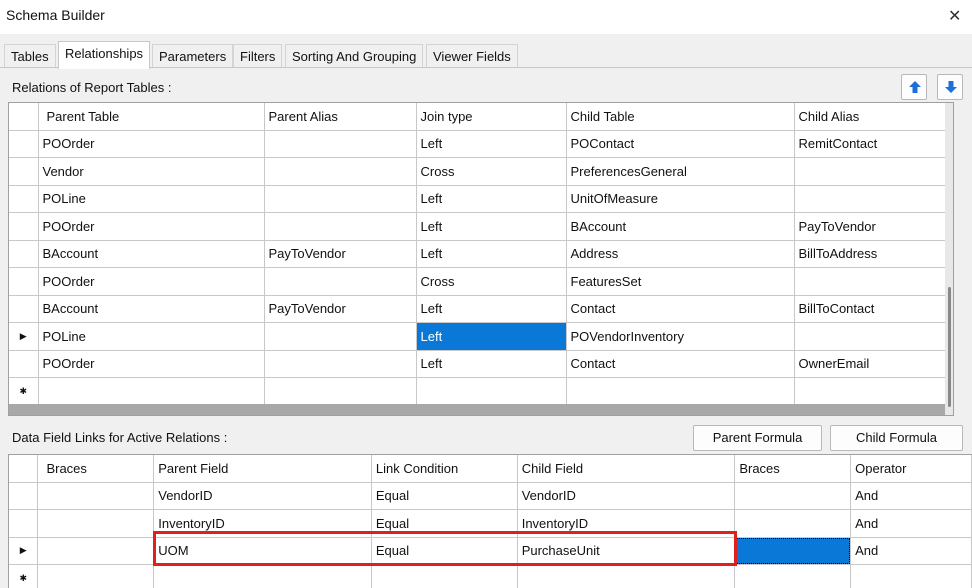  Describe the element at coordinates (340, 117) in the screenshot. I see `column-header-parent-alias: Parent Alias` at that location.